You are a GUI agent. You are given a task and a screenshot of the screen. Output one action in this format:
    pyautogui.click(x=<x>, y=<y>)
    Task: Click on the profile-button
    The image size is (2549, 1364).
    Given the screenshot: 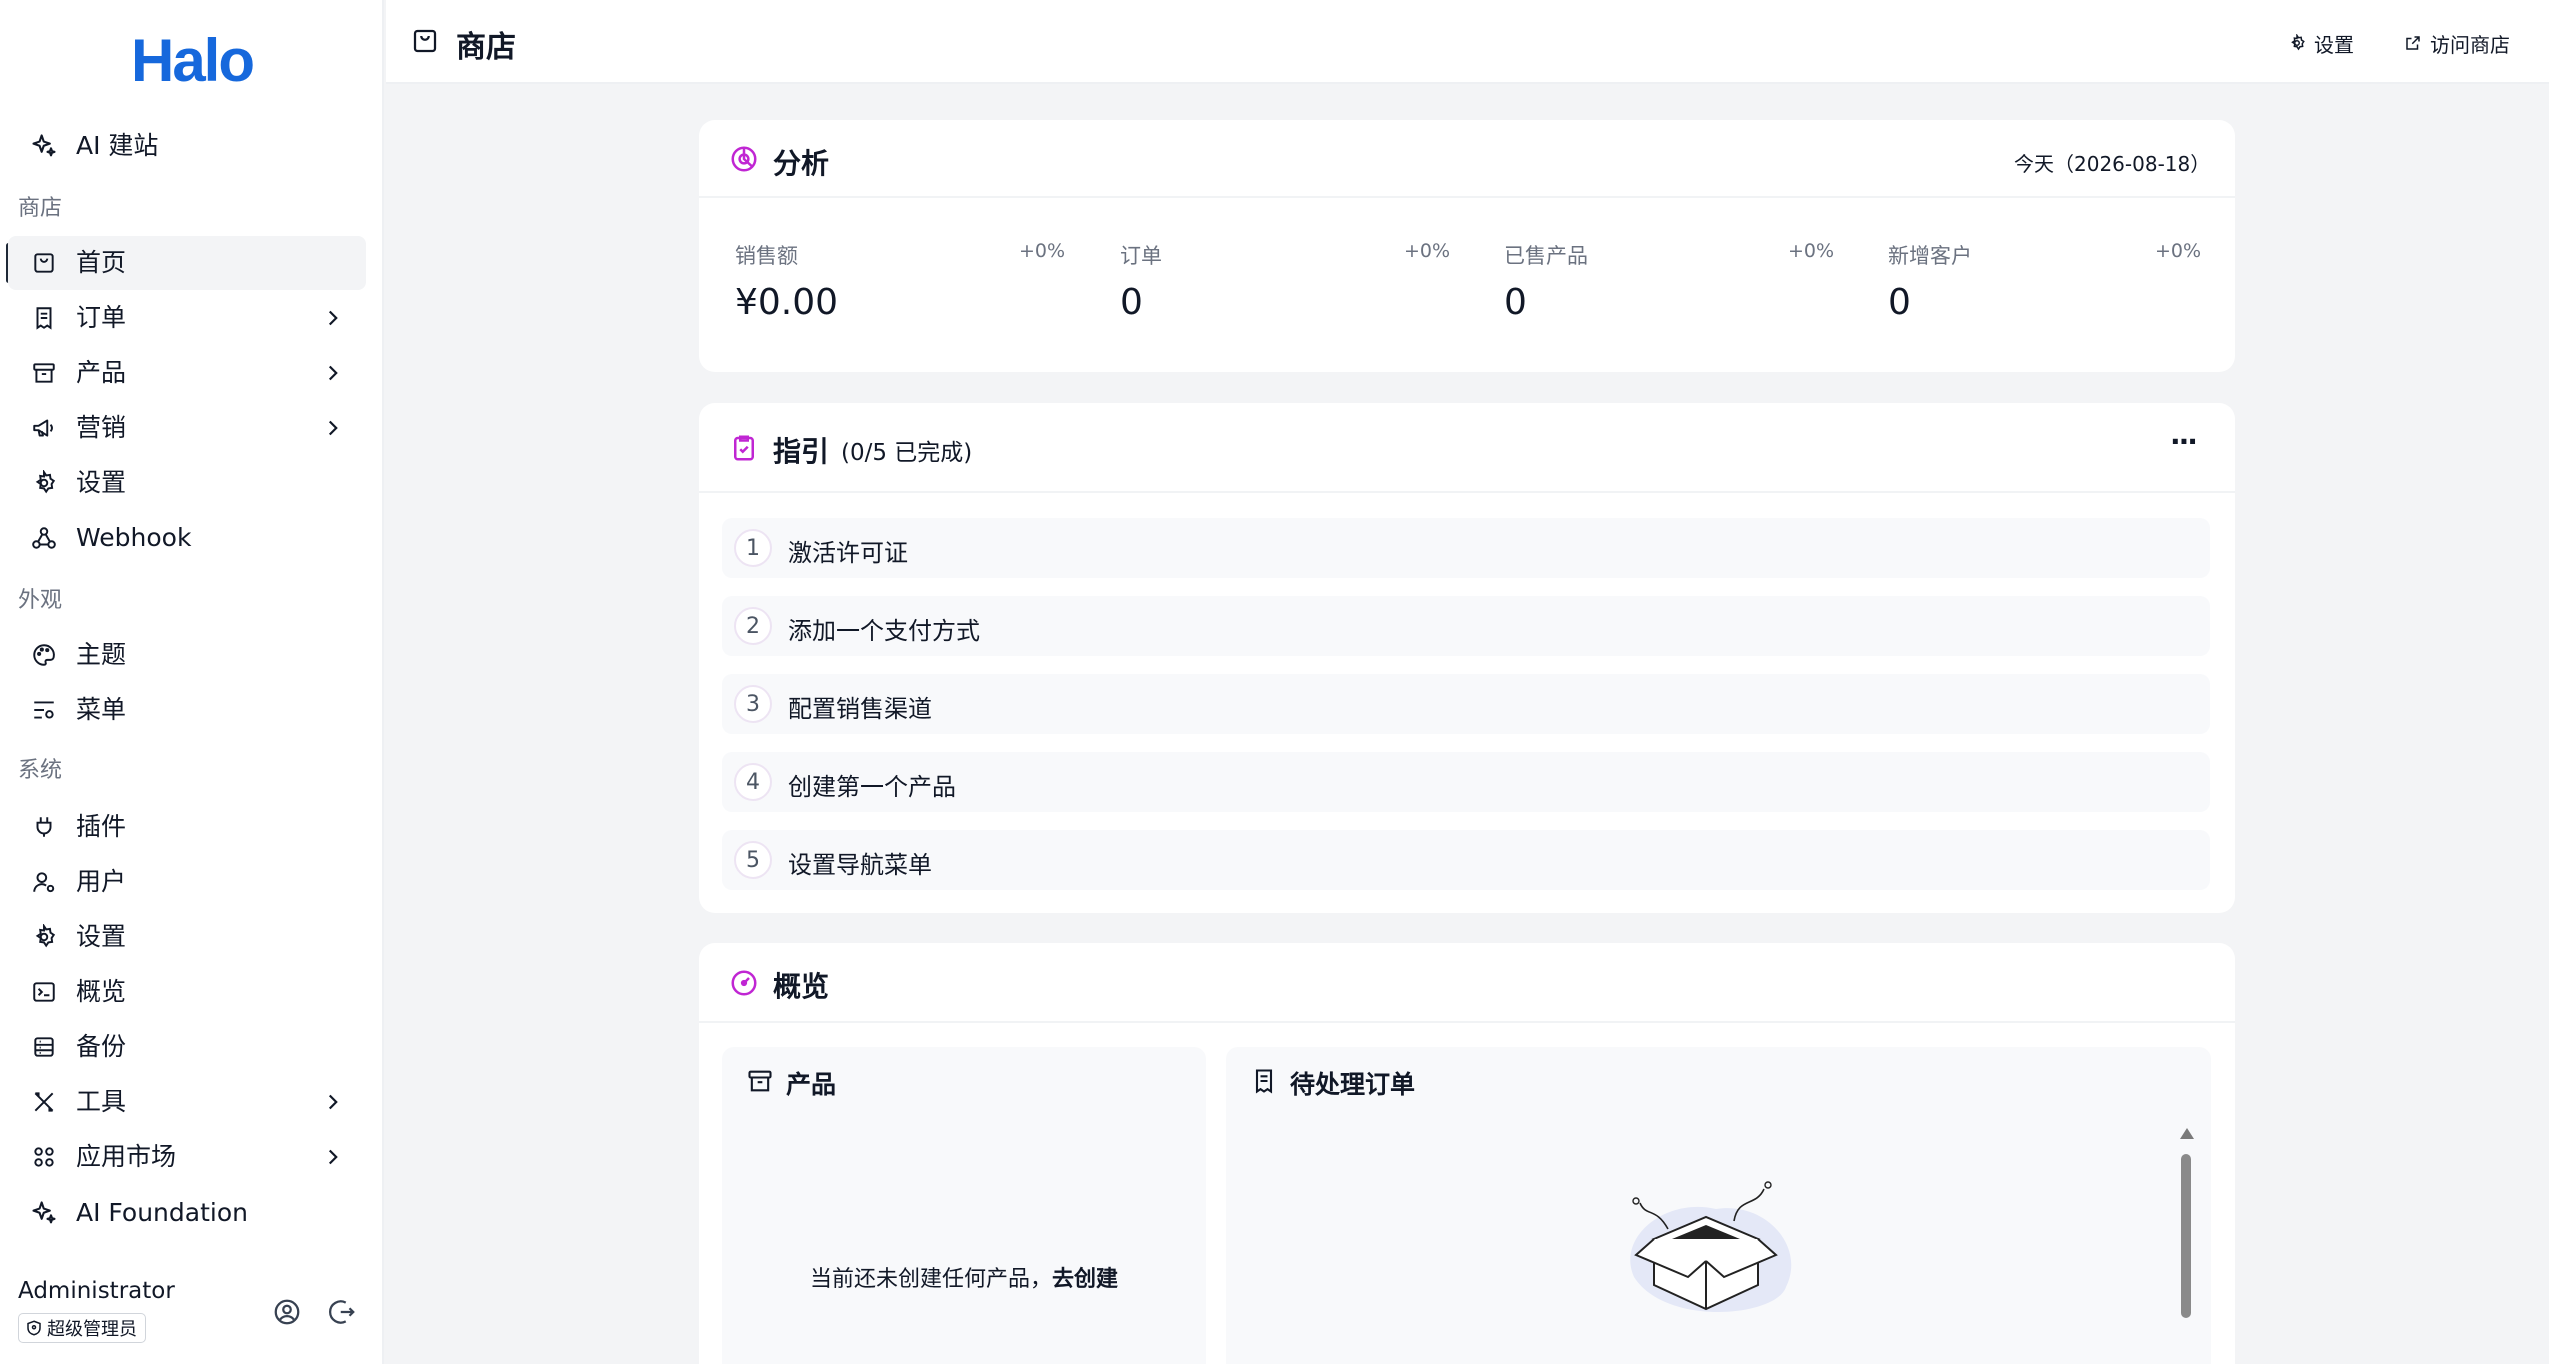 What is the action you would take?
    pyautogui.click(x=287, y=1312)
    